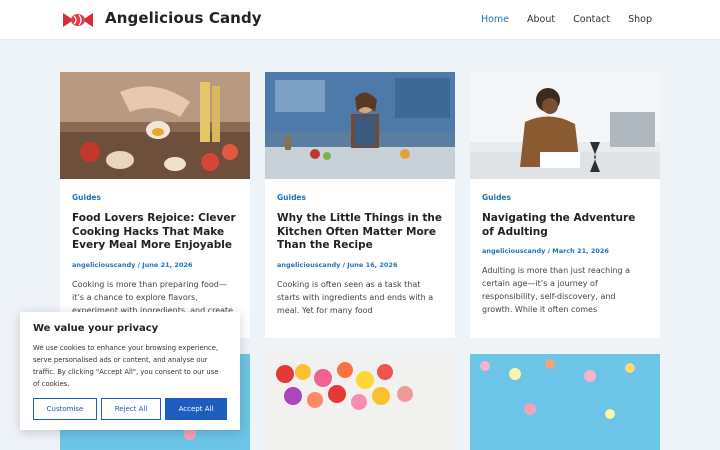 The width and height of the screenshot is (720, 450). Describe the element at coordinates (96, 328) in the screenshot. I see `cookie-title: We value your privacy` at that location.